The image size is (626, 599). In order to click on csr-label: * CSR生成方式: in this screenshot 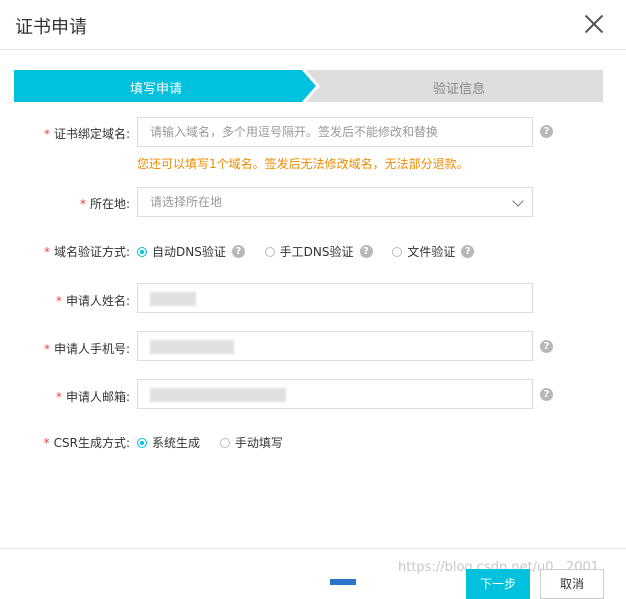, I will do `click(86, 443)`.